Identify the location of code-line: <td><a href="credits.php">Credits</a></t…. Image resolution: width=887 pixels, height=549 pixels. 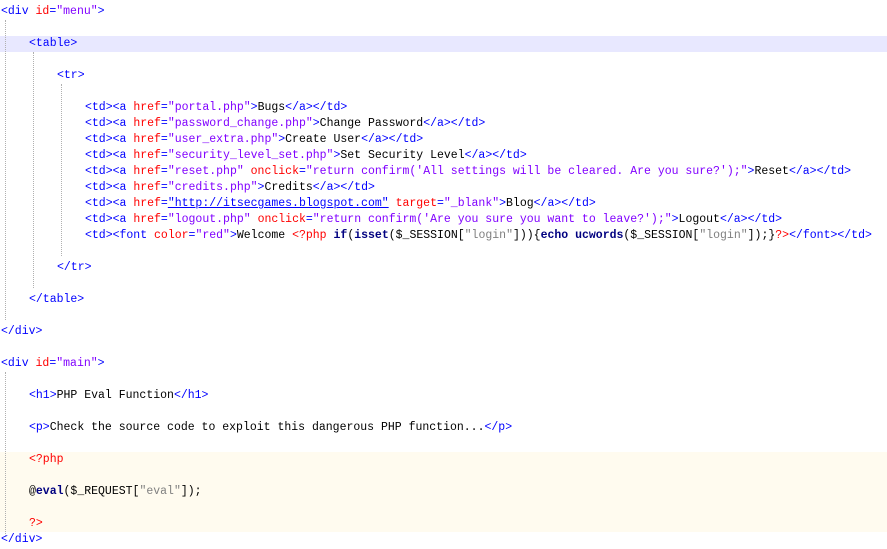
(443, 188).